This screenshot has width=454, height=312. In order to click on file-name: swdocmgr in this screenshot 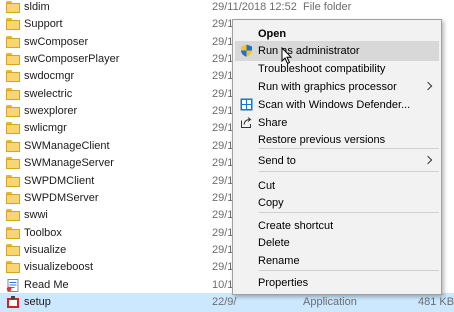, I will do `click(49, 76)`.